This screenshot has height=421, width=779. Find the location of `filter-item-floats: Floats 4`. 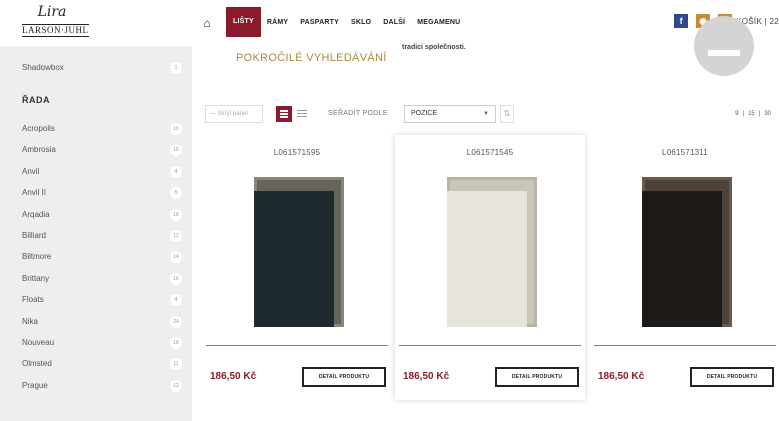

filter-item-floats: Floats 4 is located at coordinates (102, 300).